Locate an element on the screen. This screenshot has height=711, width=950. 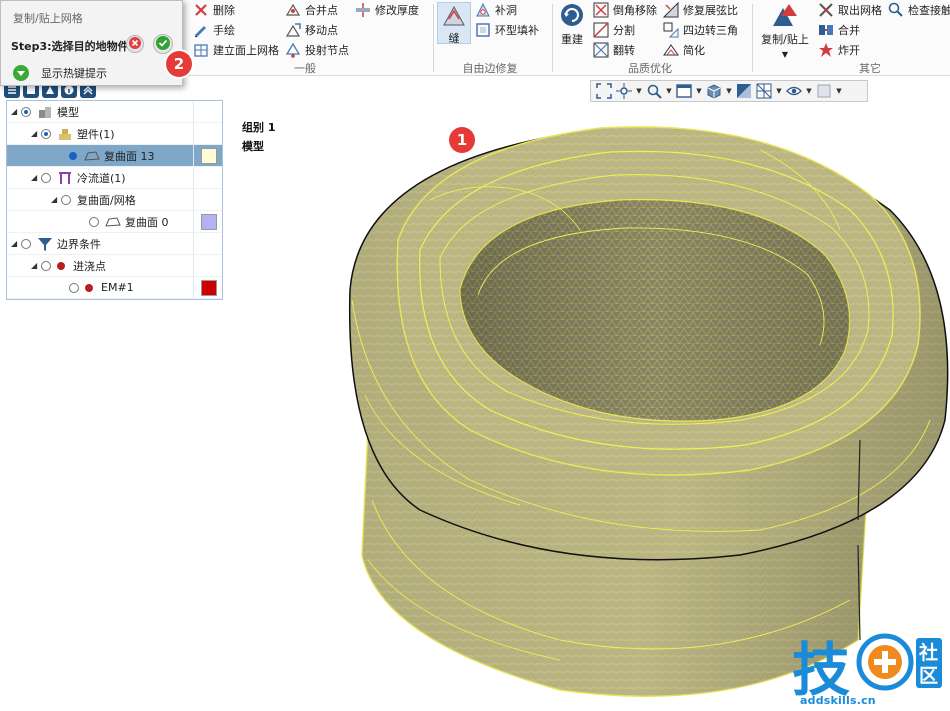
show-hotkey-hint-toggle: 显示热键提示 is located at coordinates (60, 73).